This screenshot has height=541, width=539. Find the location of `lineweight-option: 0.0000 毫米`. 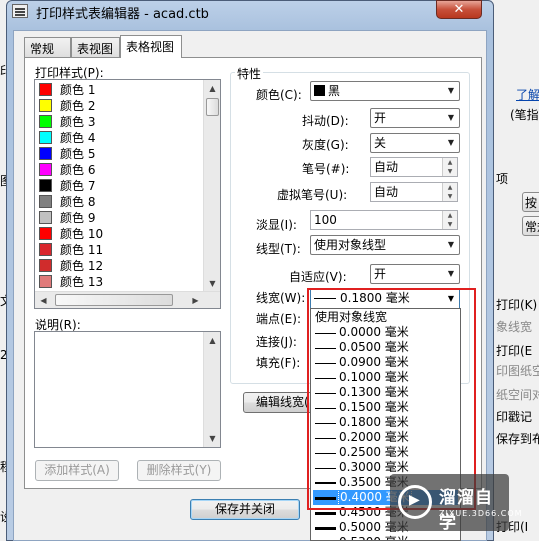

lineweight-option: 0.0000 毫米 is located at coordinates (385, 332).